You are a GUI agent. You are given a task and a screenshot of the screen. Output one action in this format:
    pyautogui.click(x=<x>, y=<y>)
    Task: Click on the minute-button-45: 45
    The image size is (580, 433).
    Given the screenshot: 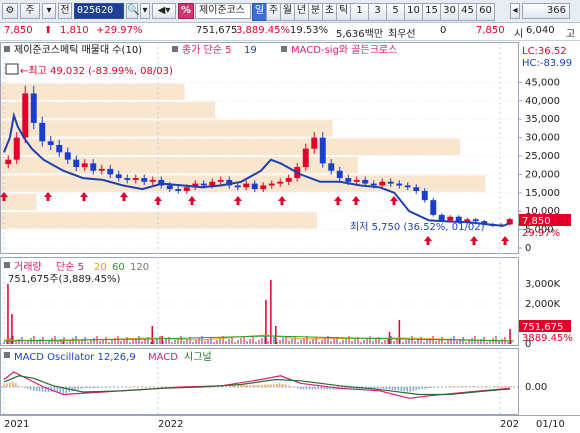 What is the action you would take?
    pyautogui.click(x=467, y=12)
    